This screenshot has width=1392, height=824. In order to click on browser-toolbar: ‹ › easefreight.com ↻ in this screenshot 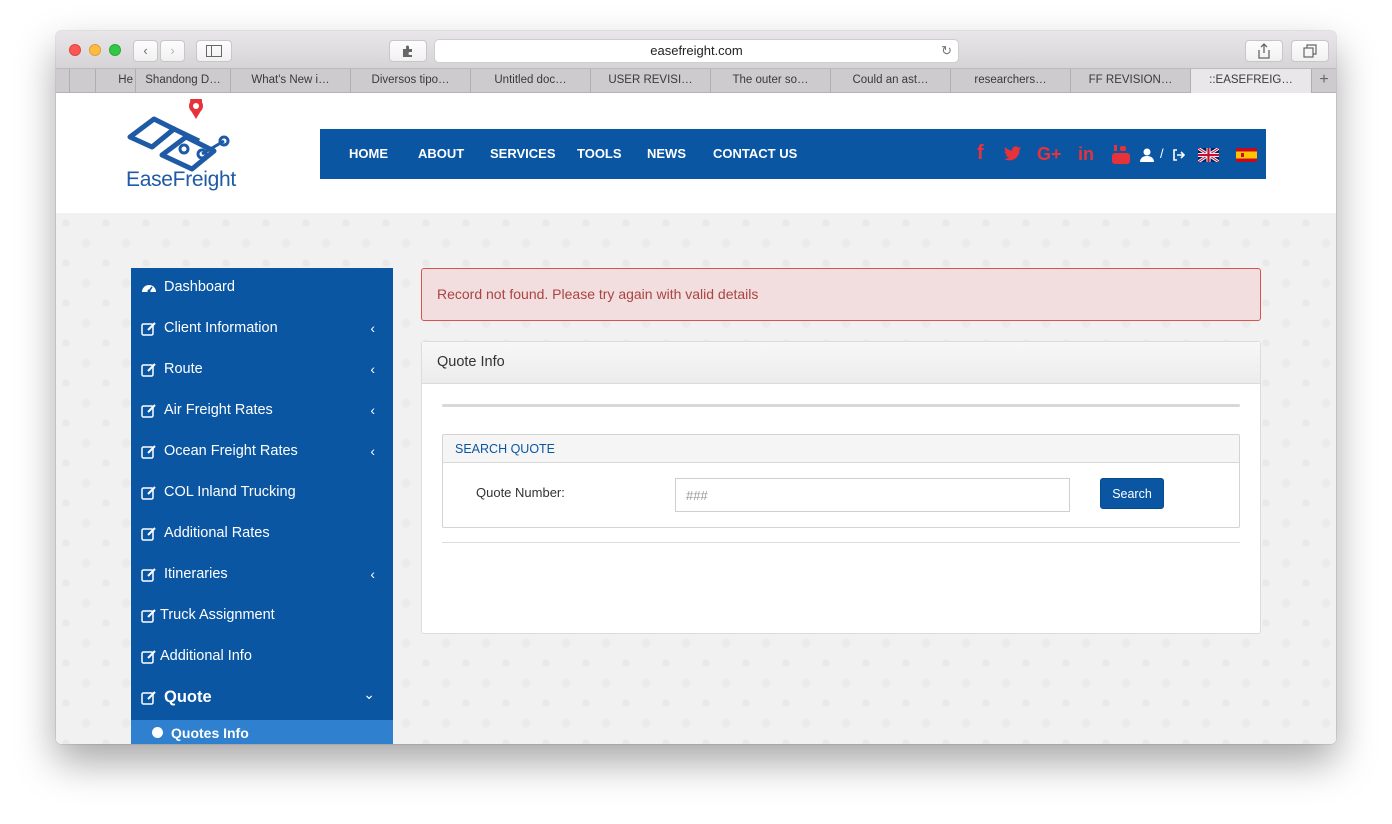, I will do `click(696, 50)`.